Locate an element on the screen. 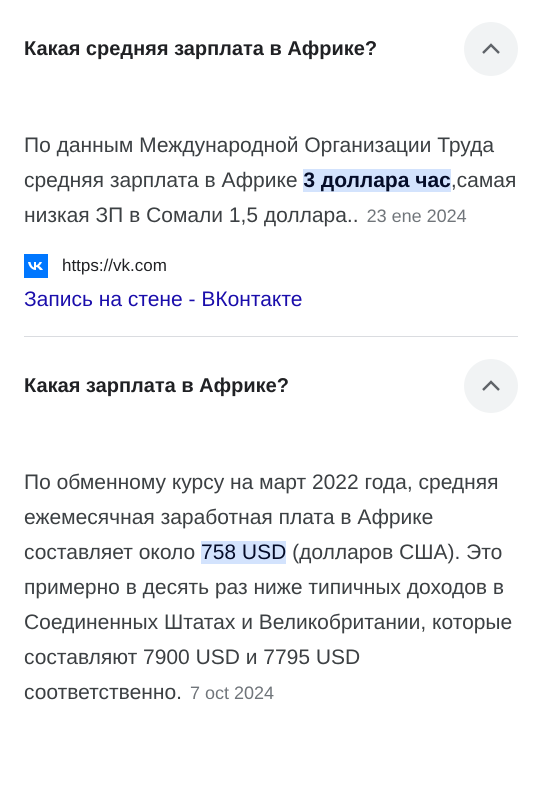 The width and height of the screenshot is (542, 800). question-text: Какая зарплата в Африке? is located at coordinates (156, 386).